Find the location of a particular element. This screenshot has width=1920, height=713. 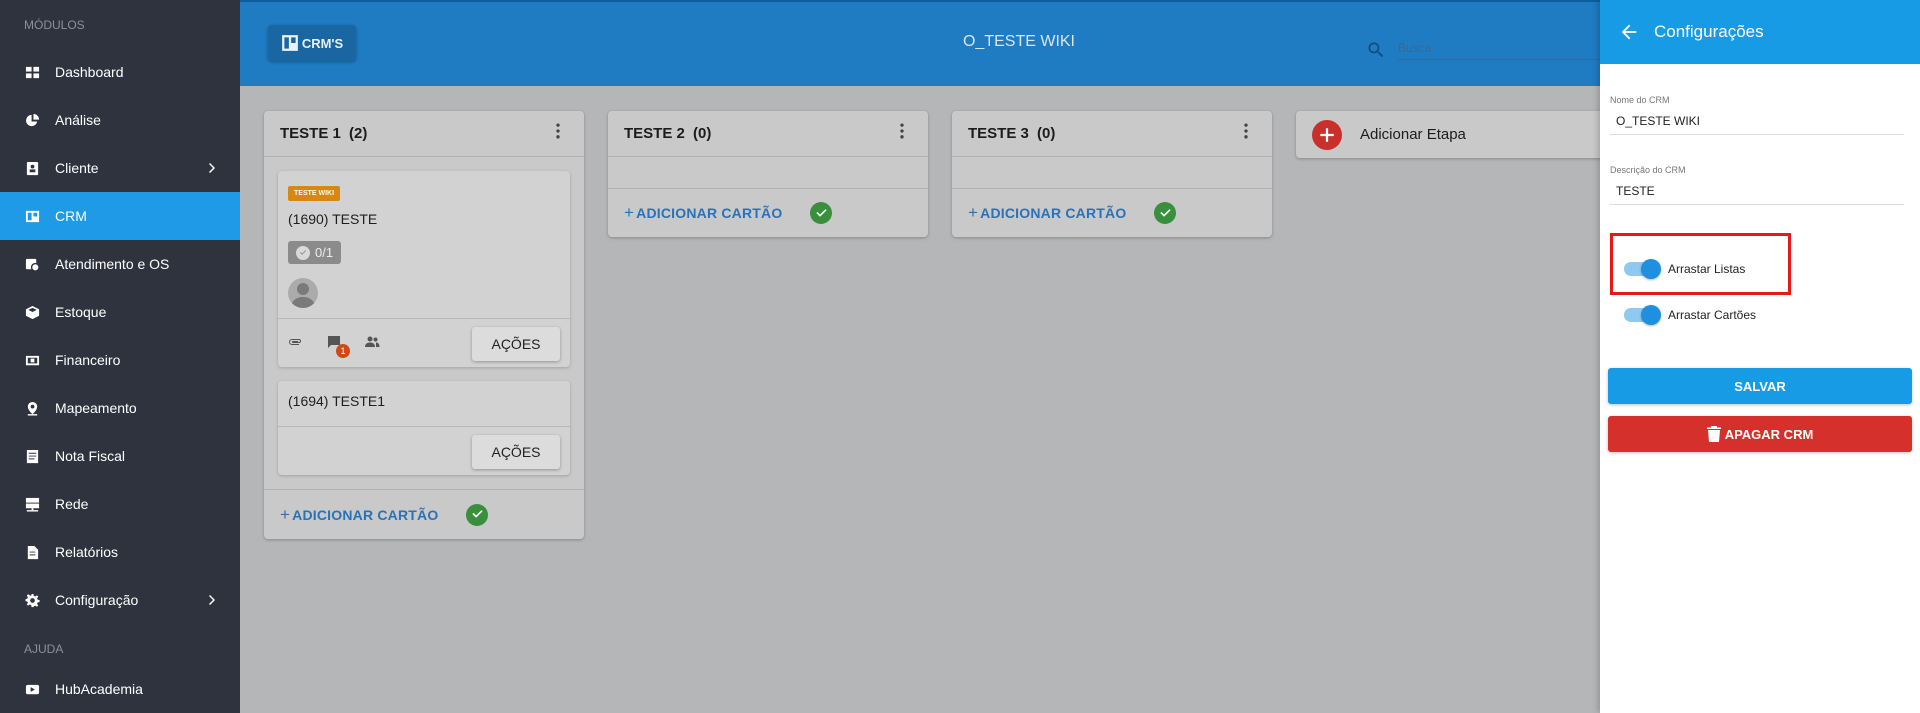

comment-icon: 1 is located at coordinates (338, 346).